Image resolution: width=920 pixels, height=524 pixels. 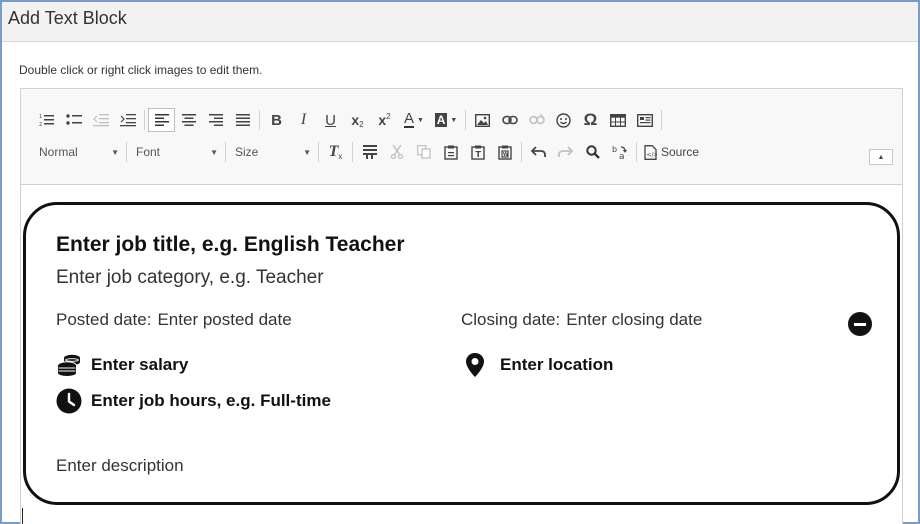 I want to click on collapse-toolbar-button: ▲, so click(x=881, y=157).